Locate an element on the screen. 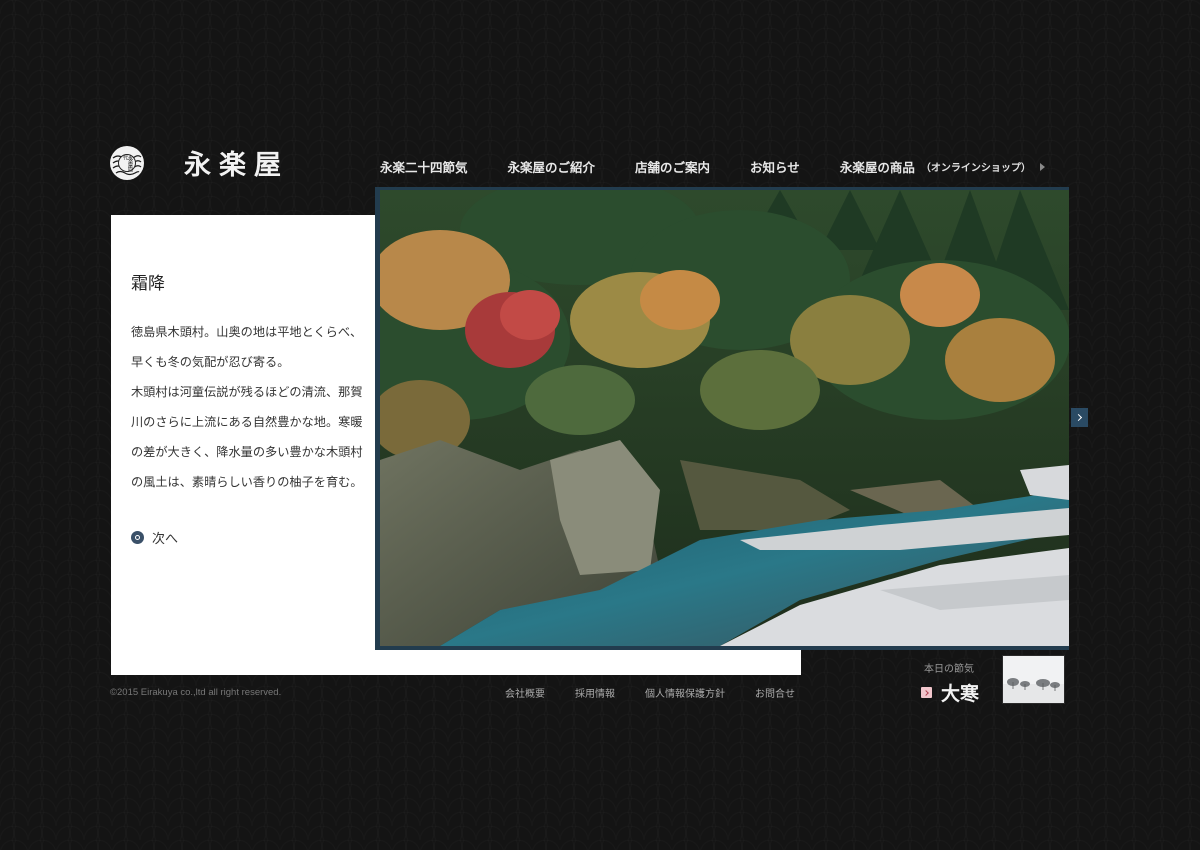 The height and width of the screenshot is (850, 1200). today-season-name: 大寒 is located at coordinates (960, 694).